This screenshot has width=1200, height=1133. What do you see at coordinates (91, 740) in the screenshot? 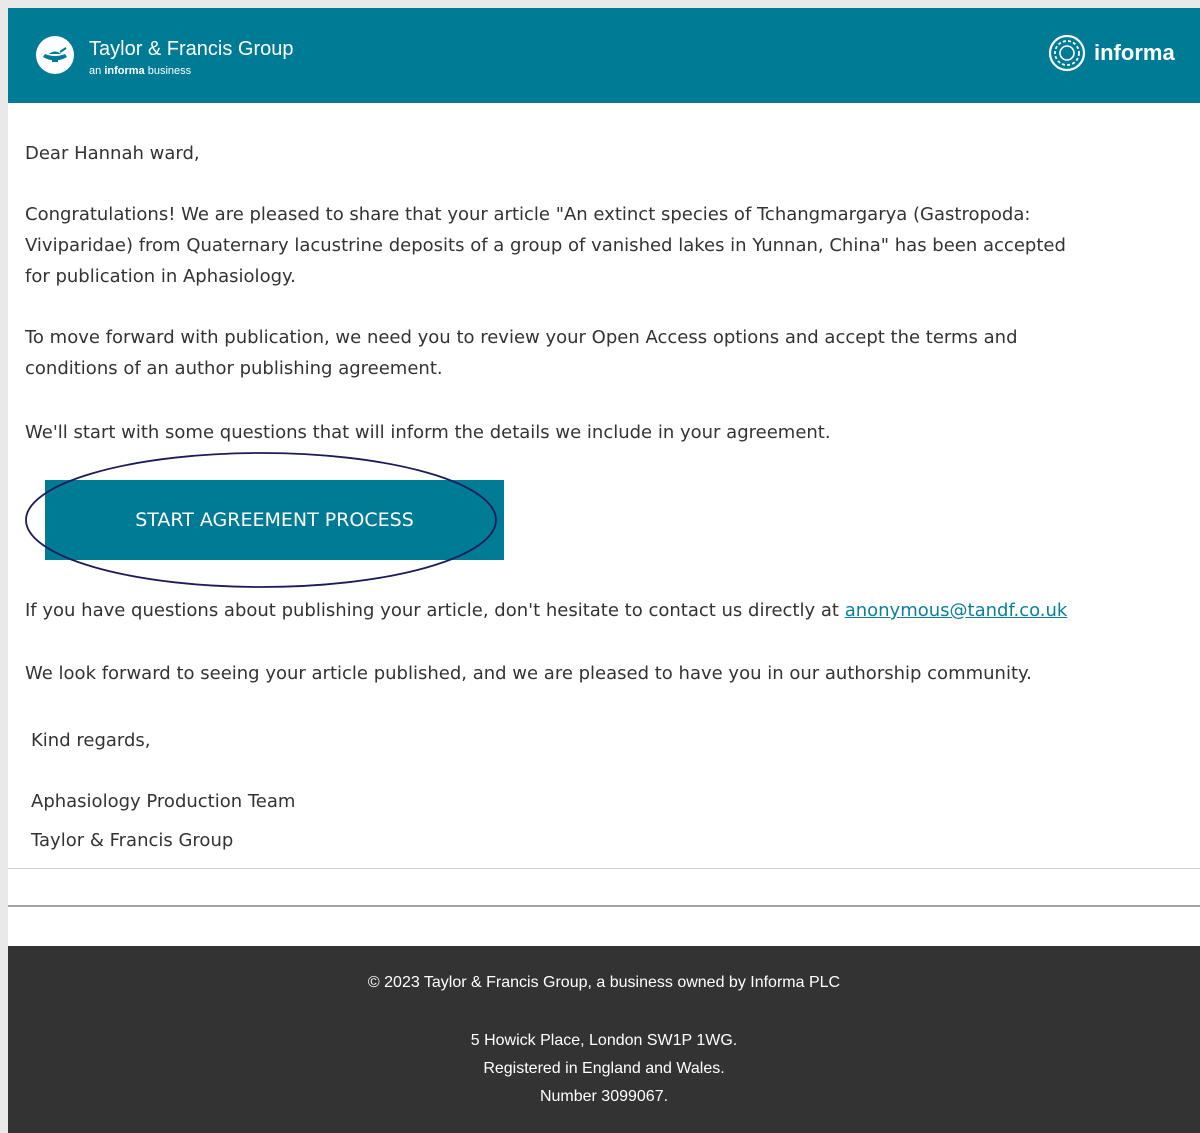
I see `sign-off: Kind regards,` at bounding box center [91, 740].